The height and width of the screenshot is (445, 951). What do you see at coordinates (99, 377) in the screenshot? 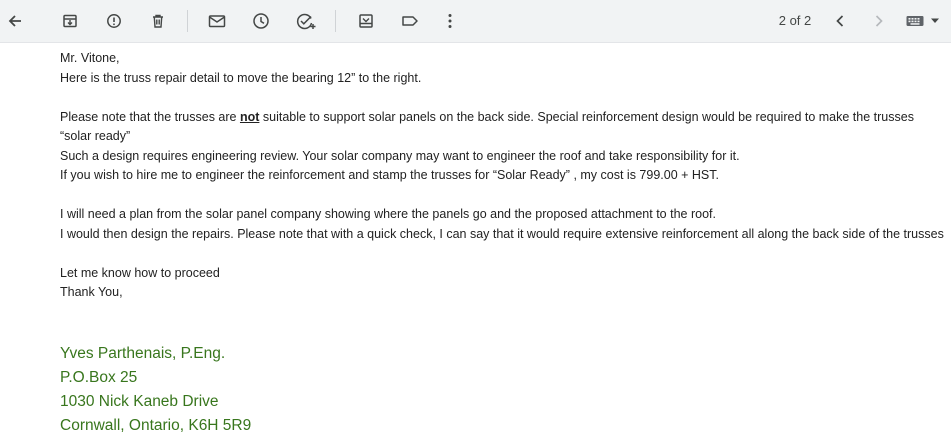
I see `signature-po-box: P.O.Box 25` at bounding box center [99, 377].